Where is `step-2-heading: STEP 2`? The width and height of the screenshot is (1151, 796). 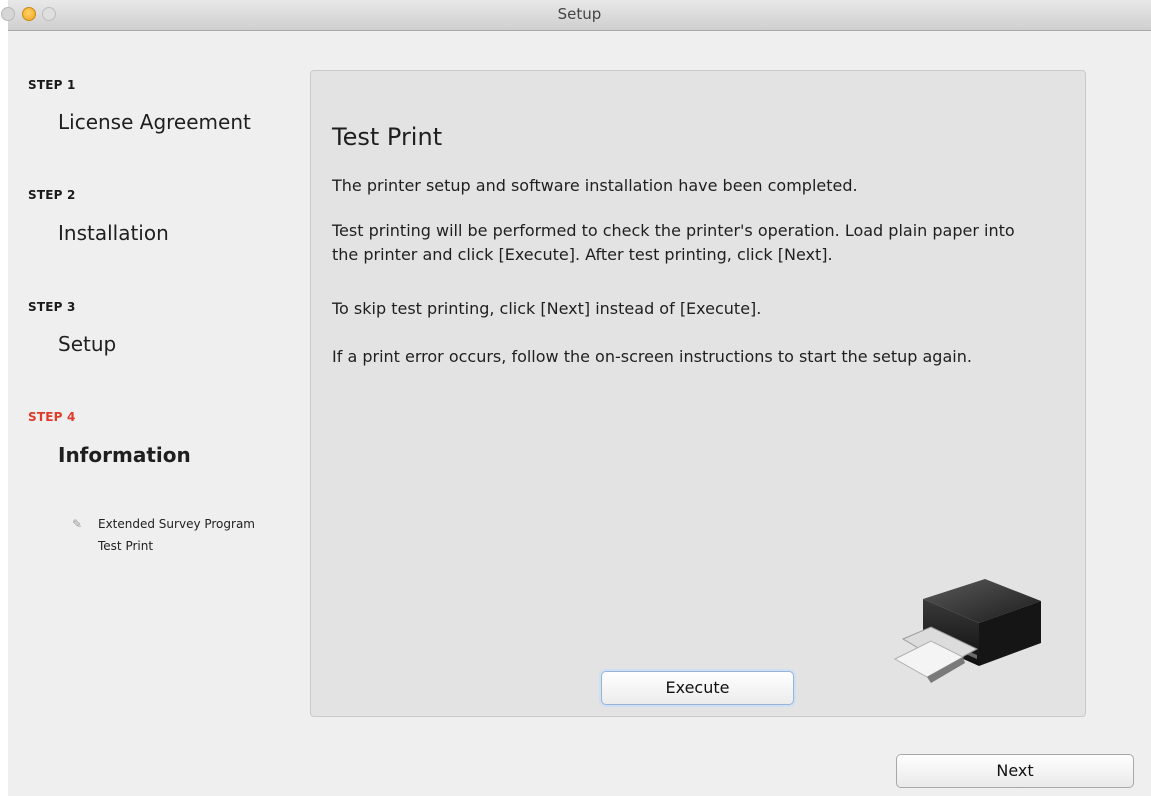 step-2-heading: STEP 2 is located at coordinates (52, 195).